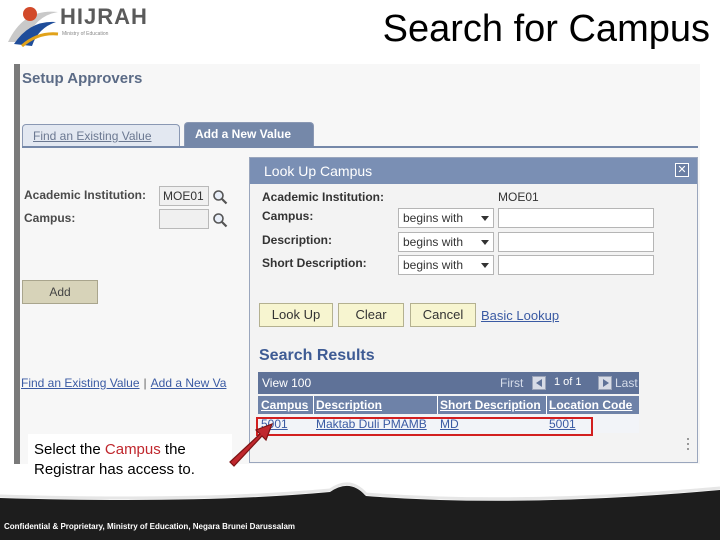 This screenshot has width=720, height=540. Describe the element at coordinates (189, 383) in the screenshot. I see `add-new-value-link: Add a New Va` at that location.